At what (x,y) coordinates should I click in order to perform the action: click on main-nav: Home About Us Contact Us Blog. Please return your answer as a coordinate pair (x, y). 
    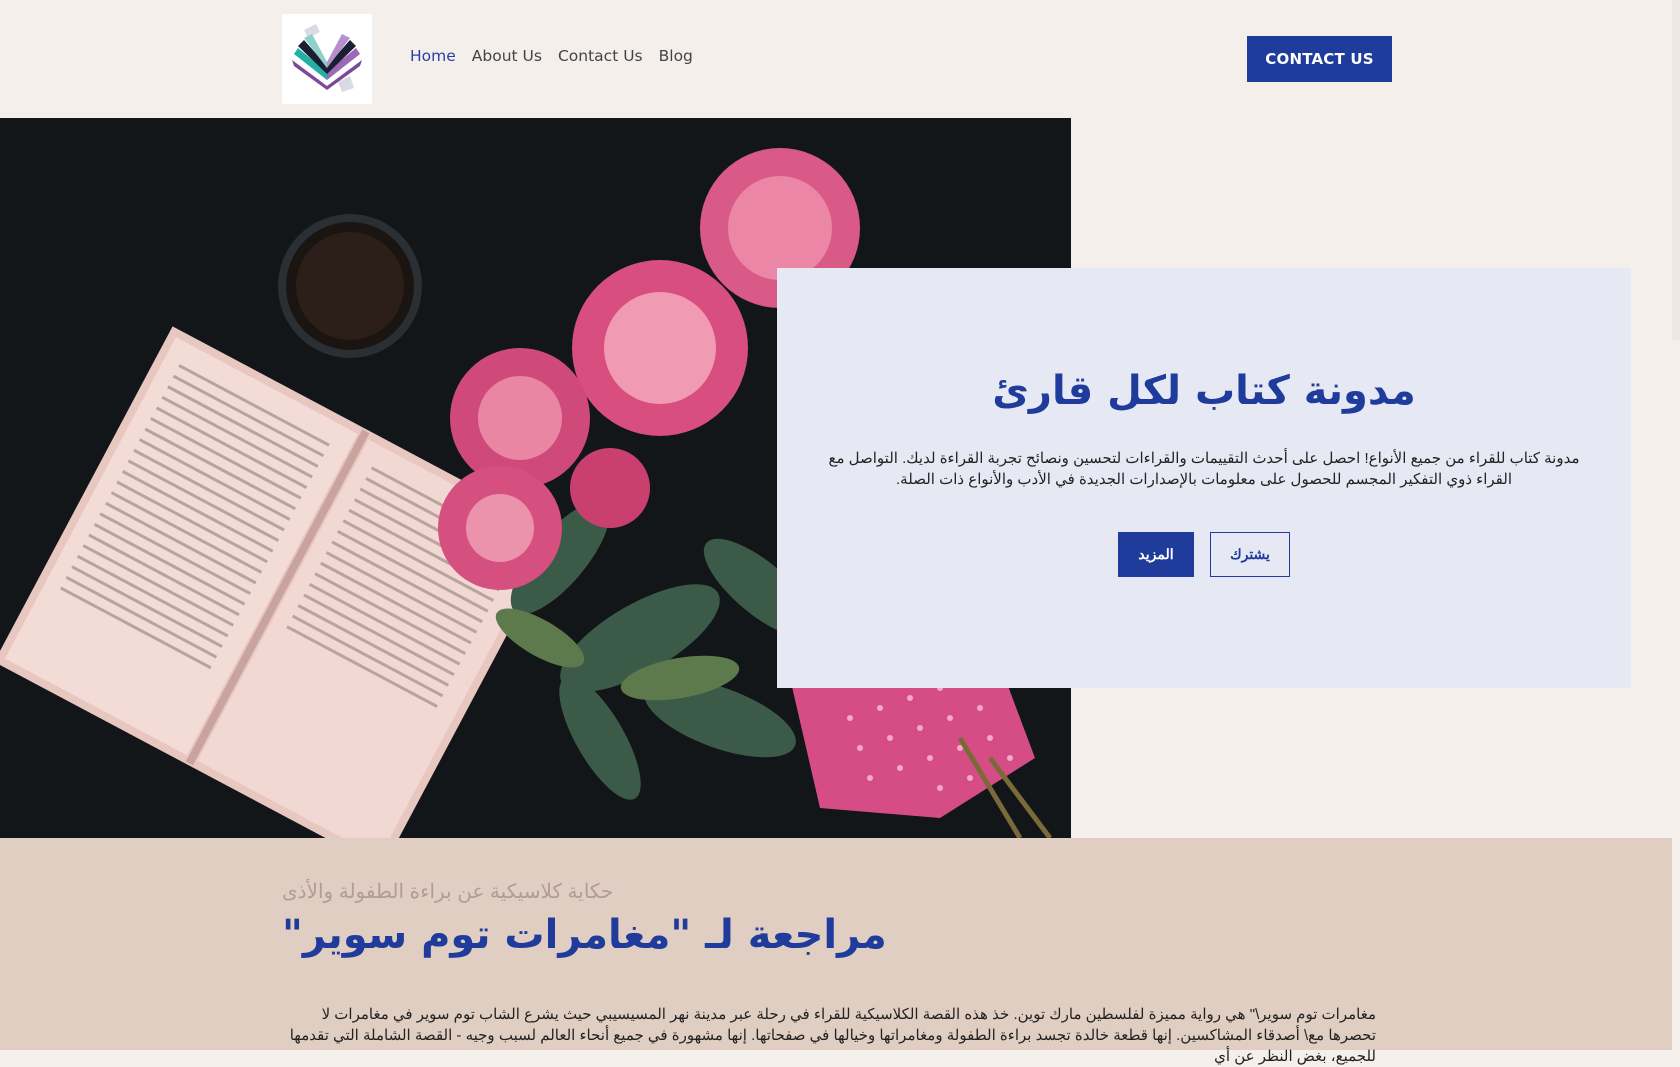
    Looking at the image, I should click on (551, 56).